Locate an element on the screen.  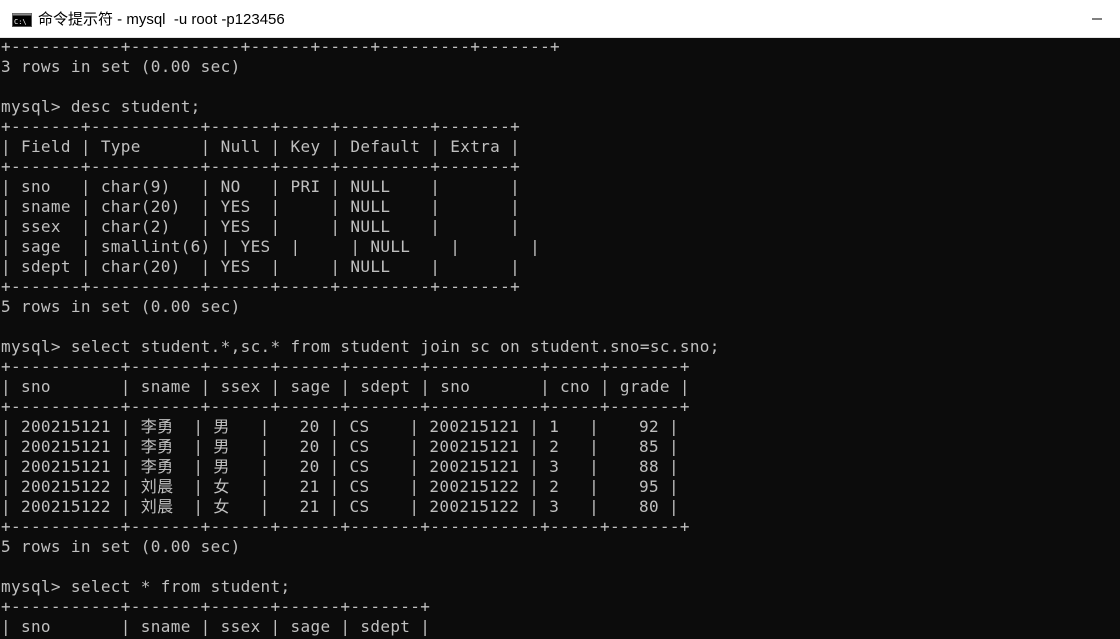
console-line: | sage | smallint(6) | YES | | NULL | | is located at coordinates (271, 246).